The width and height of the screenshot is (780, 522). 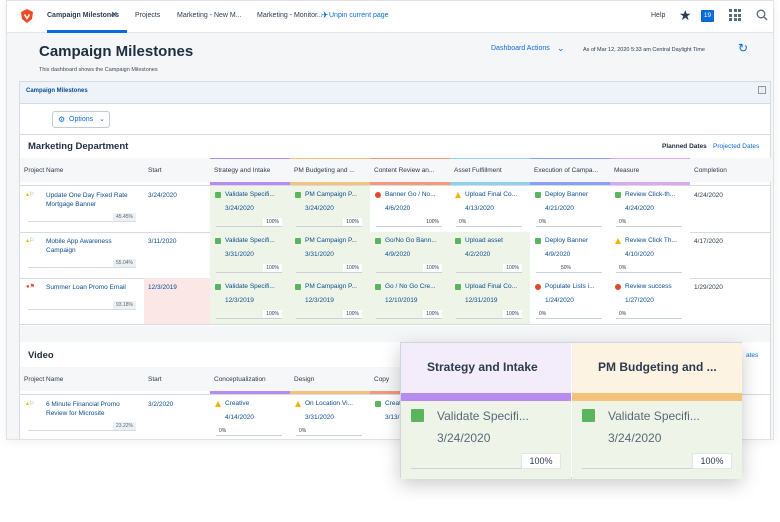 What do you see at coordinates (87, 31) in the screenshot?
I see `active-tab-indicator` at bounding box center [87, 31].